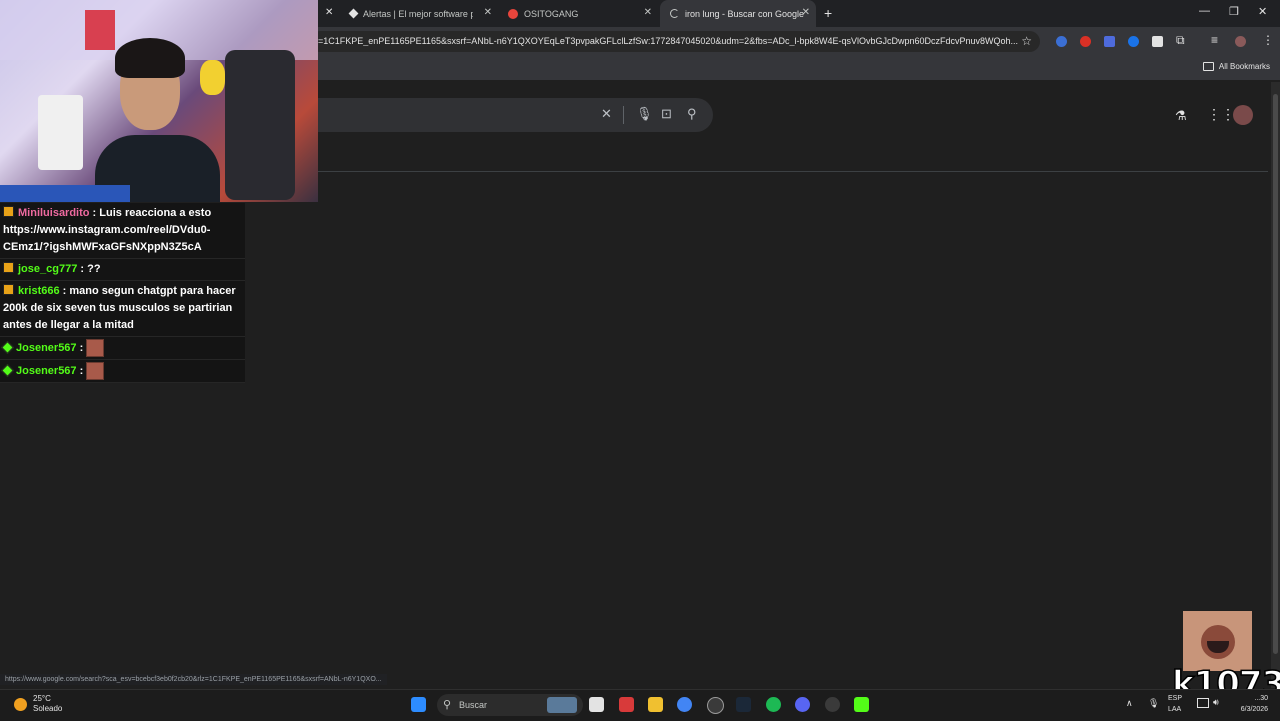 The image size is (1280, 721). What do you see at coordinates (100, 30) in the screenshot?
I see `poster` at bounding box center [100, 30].